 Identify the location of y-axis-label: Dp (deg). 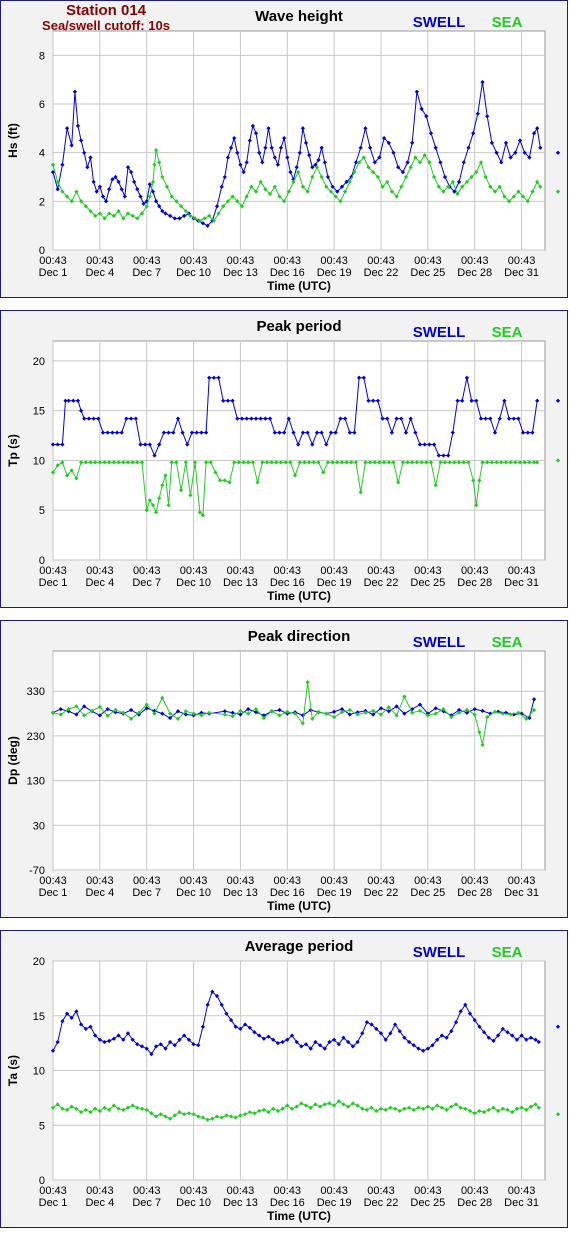
(13, 760).